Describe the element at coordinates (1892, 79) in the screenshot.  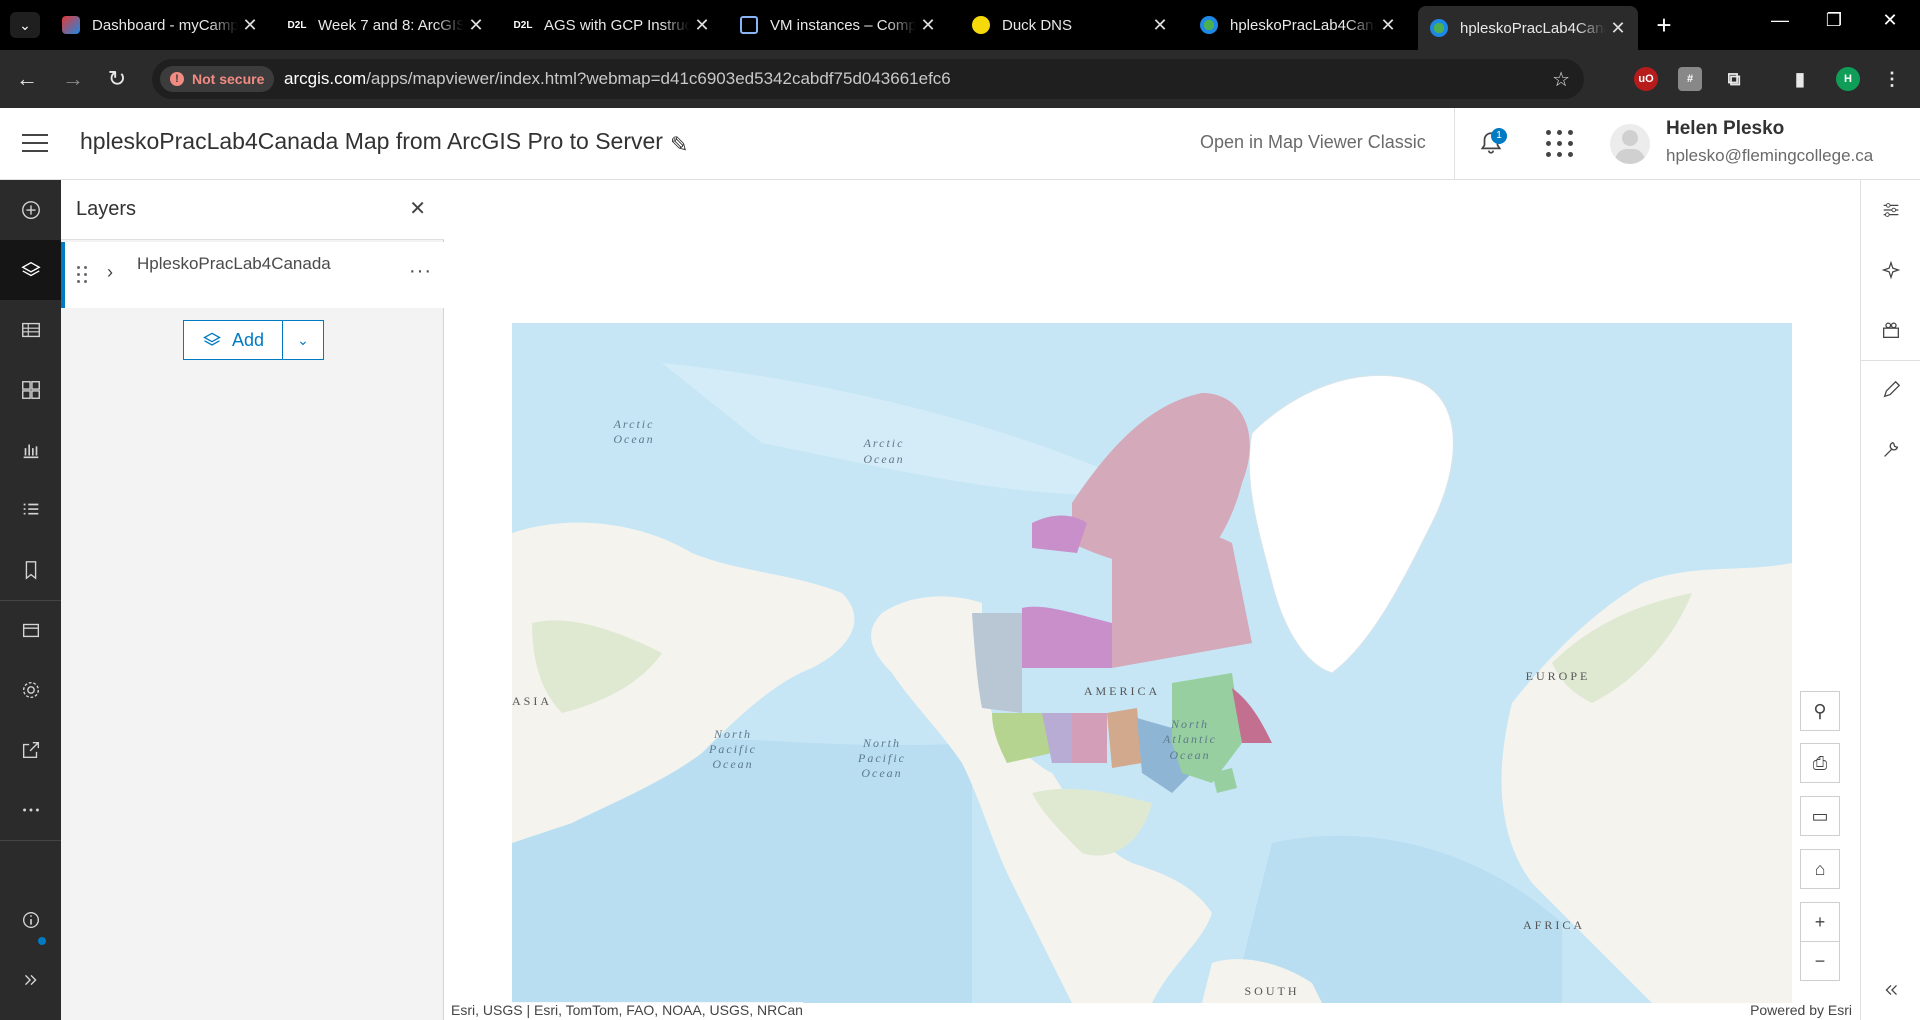
I see `browser-menu-icon: ⋮` at that location.